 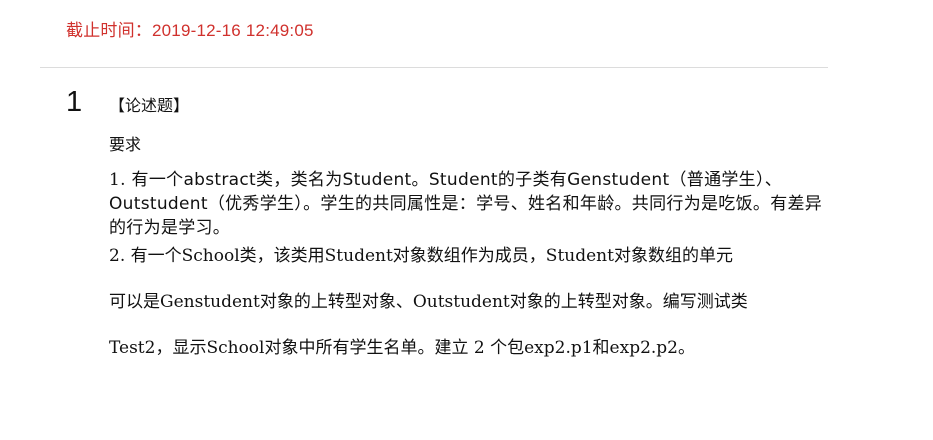 I want to click on item1-prefix: 1. 有一个, so click(x=146, y=180).